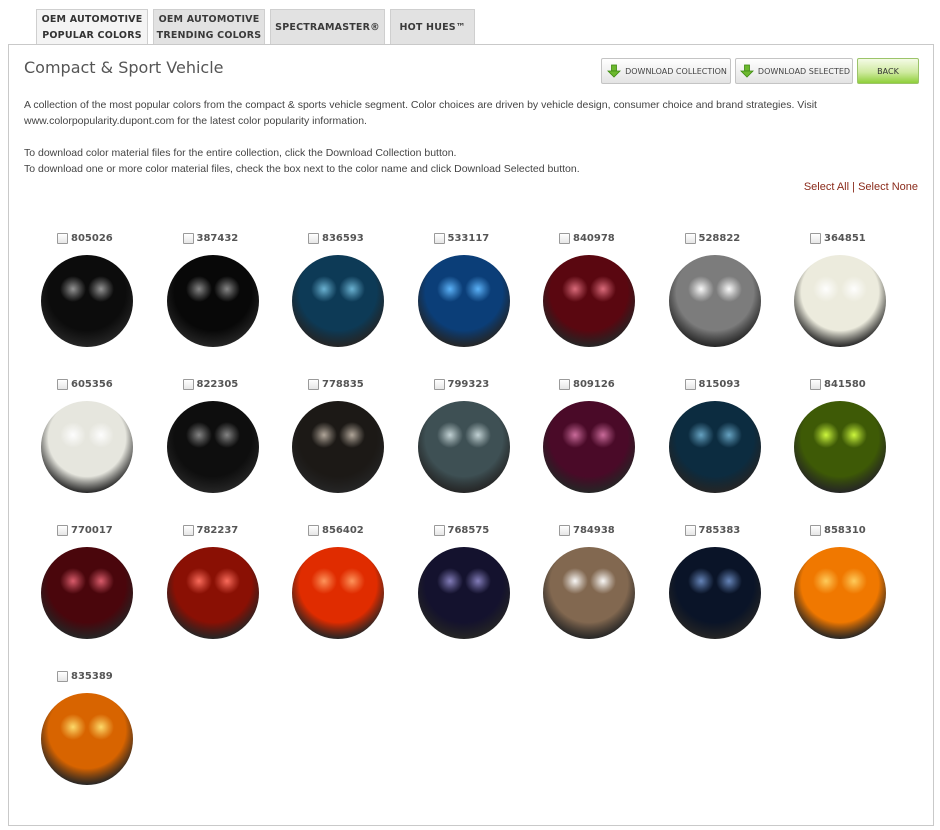 This screenshot has width=940, height=830. I want to click on color-swatch: 815093, so click(723, 442).